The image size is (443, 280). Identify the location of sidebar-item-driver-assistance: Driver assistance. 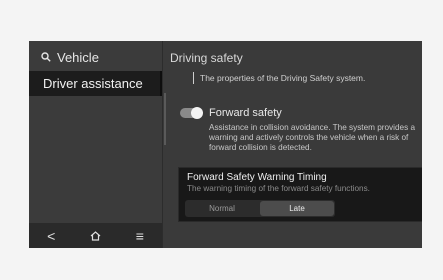
(95, 83).